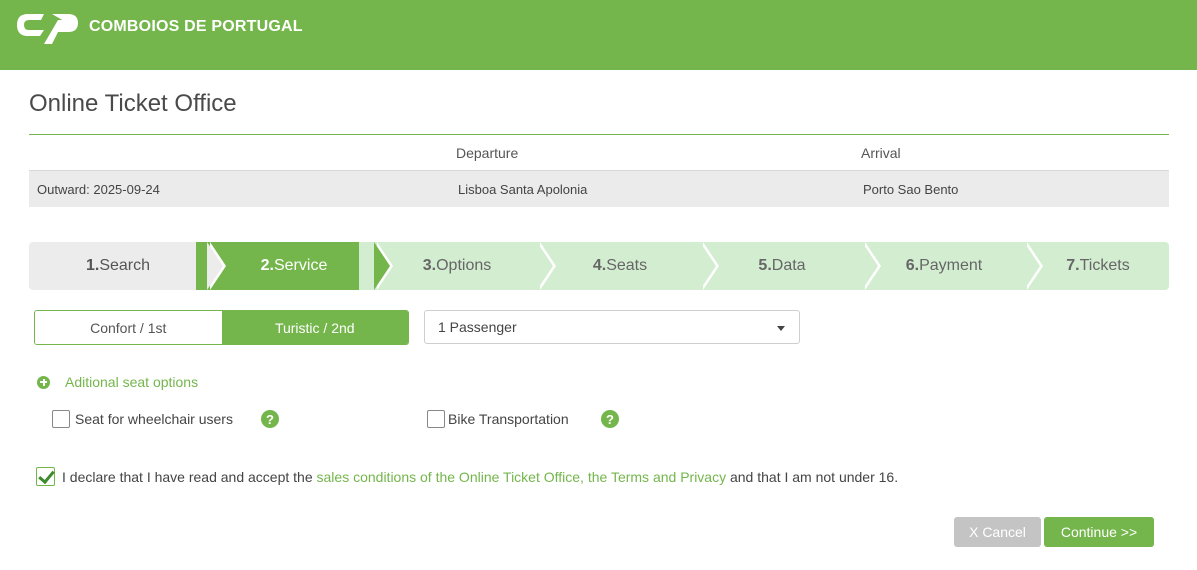 This screenshot has height=570, width=1197. What do you see at coordinates (1073, 265) in the screenshot?
I see `step-number: 7.` at bounding box center [1073, 265].